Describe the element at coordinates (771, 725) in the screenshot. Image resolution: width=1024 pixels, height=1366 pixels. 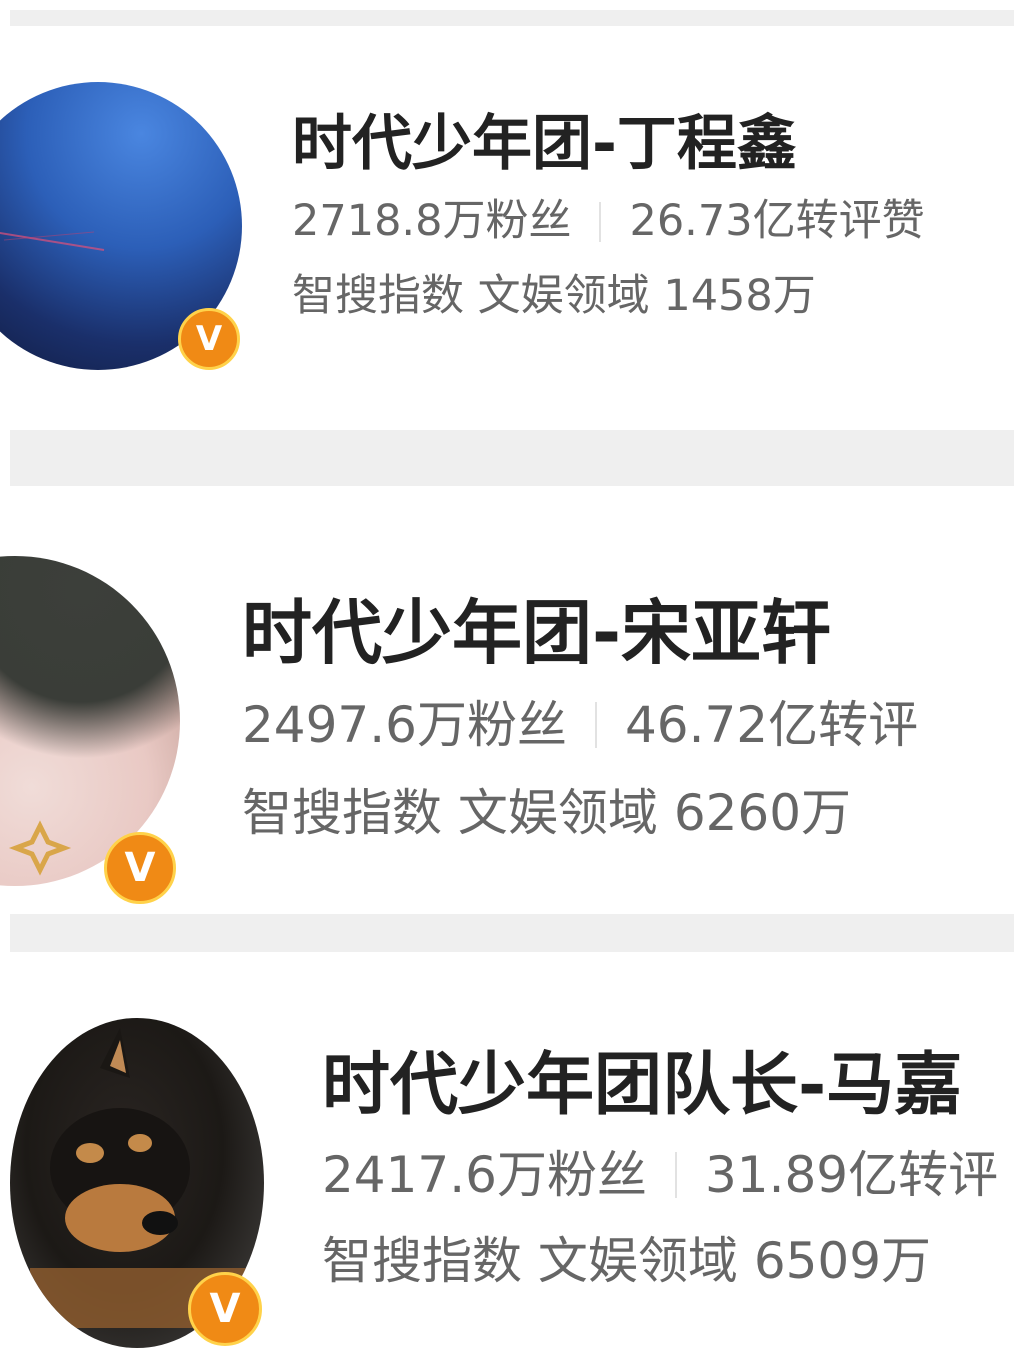
I see `interactions-count: 46.72亿转评` at that location.